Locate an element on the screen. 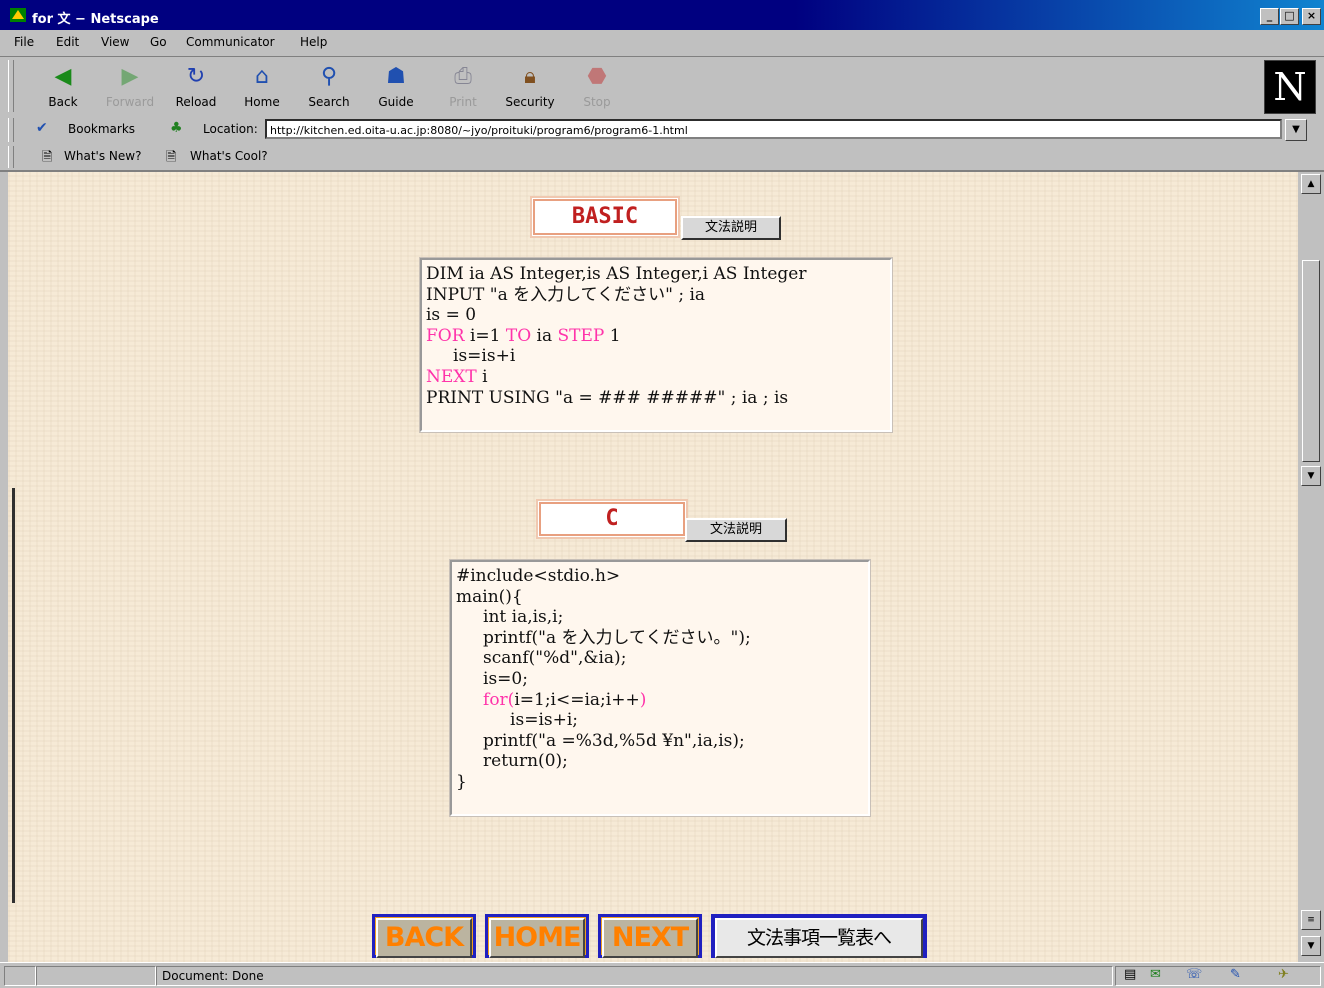 This screenshot has width=1324, height=988. code-line: #include<stdio.h> is located at coordinates (660, 576).